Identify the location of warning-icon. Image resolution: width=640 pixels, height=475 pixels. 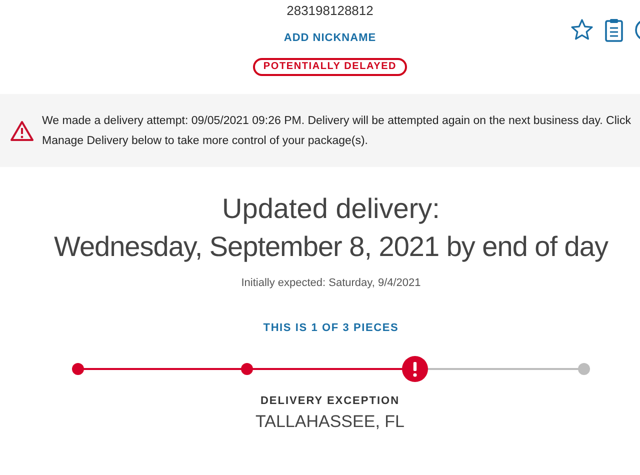
(22, 131).